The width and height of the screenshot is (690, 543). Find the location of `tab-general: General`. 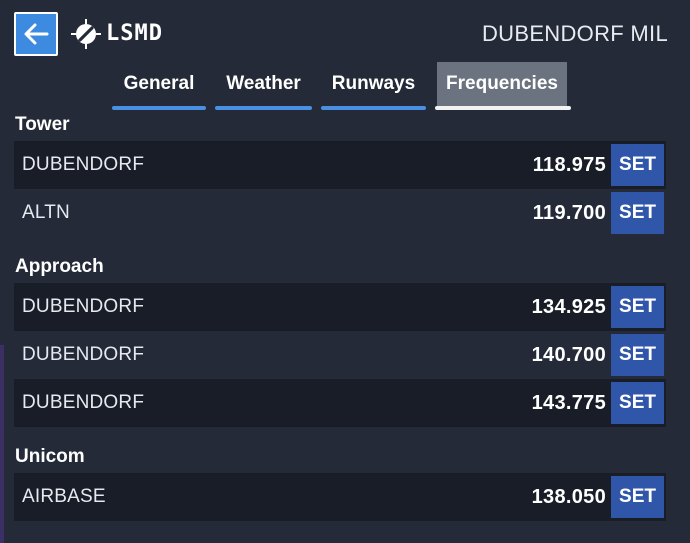

tab-general: General is located at coordinates (159, 86).